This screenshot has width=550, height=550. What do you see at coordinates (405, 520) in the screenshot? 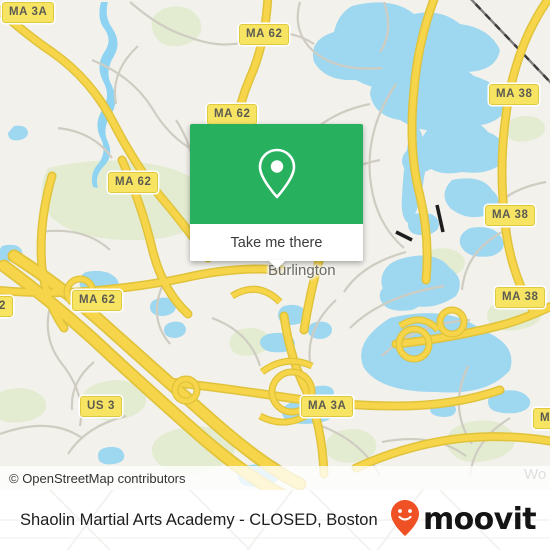
I see `moovit-pin-icon` at bounding box center [405, 520].